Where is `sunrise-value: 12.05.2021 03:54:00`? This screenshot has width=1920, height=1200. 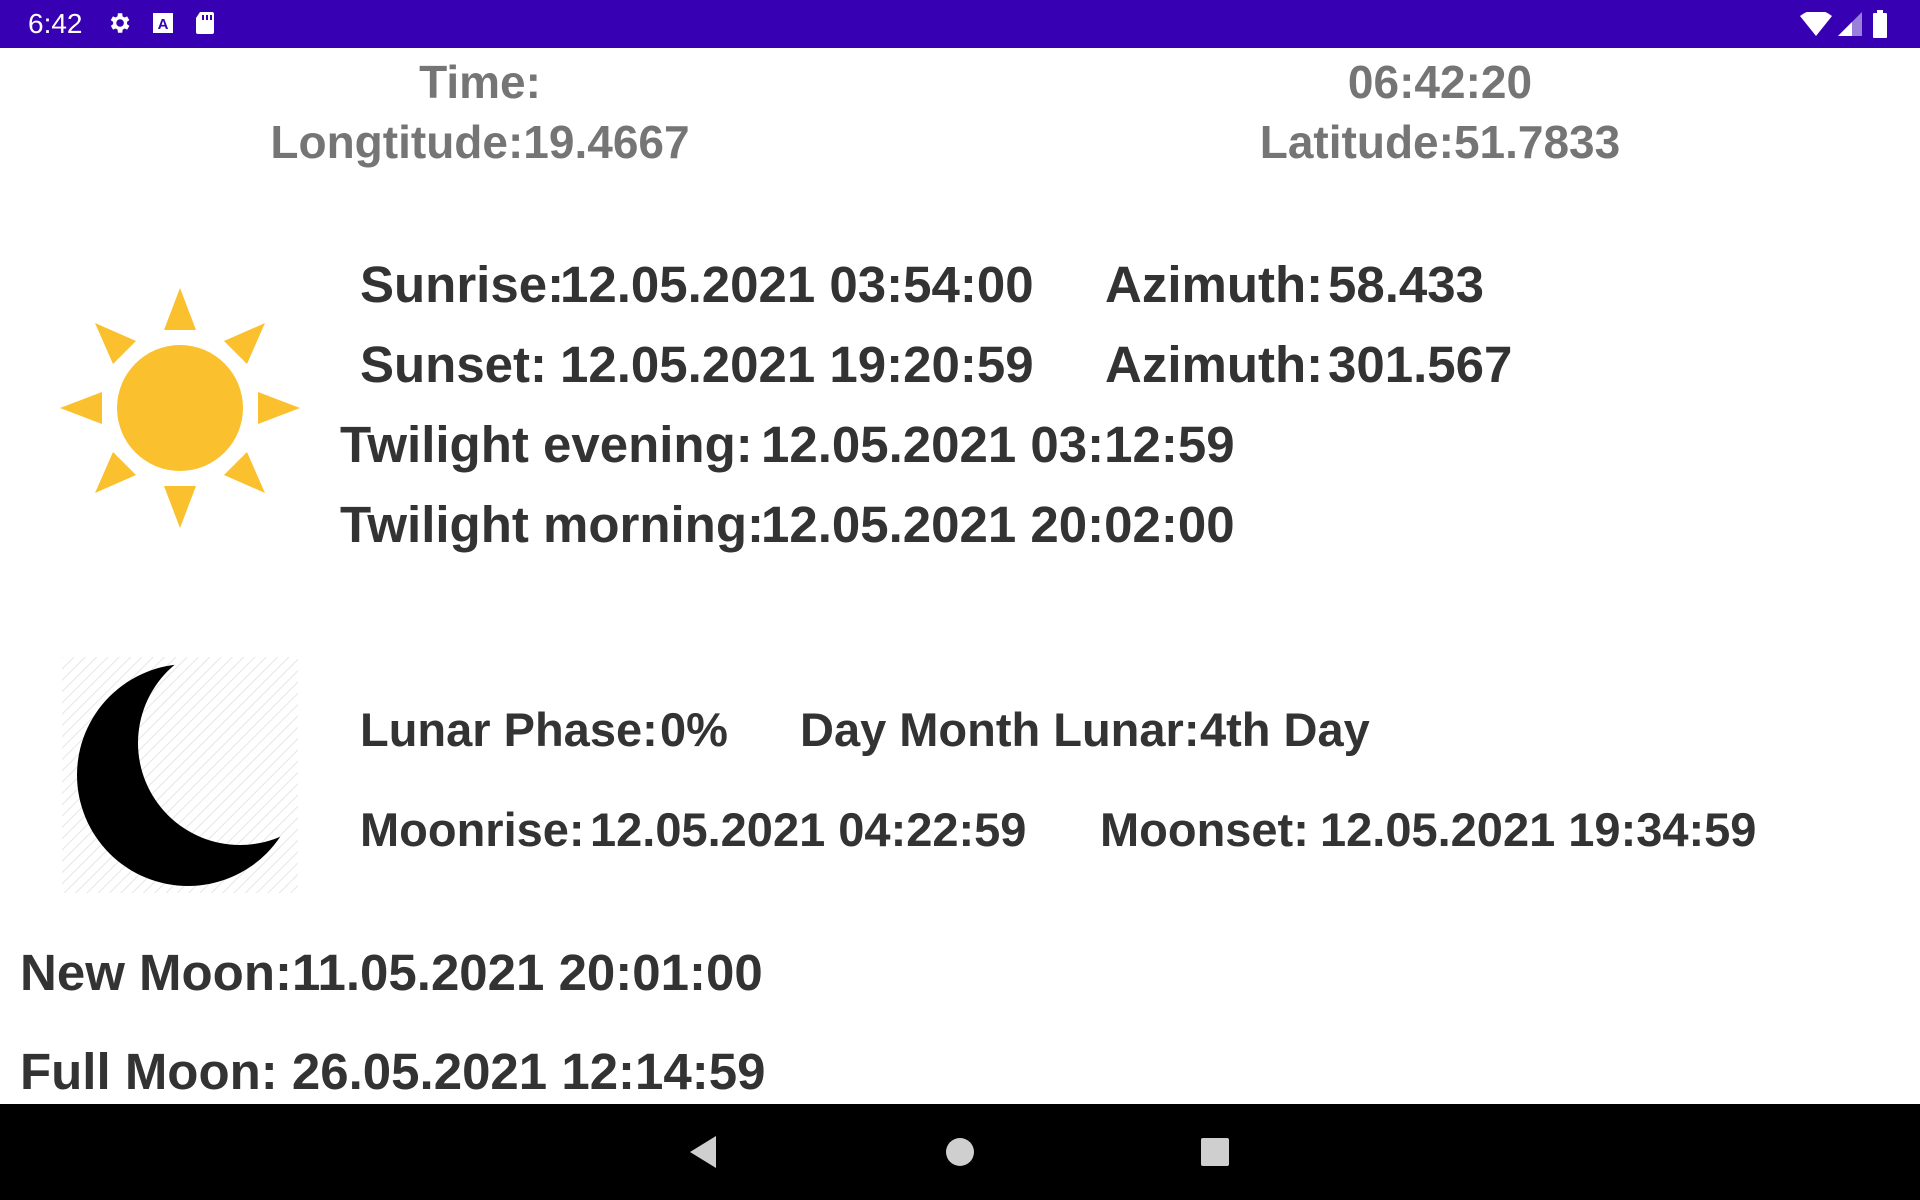
sunrise-value: 12.05.2021 03:54:00 is located at coordinates (797, 284).